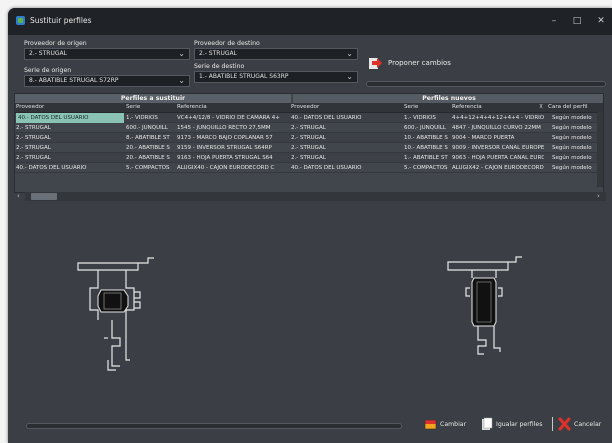 This screenshot has height=443, width=612. I want to click on col-header-profile-face: Cara del perfil, so click(575, 107).